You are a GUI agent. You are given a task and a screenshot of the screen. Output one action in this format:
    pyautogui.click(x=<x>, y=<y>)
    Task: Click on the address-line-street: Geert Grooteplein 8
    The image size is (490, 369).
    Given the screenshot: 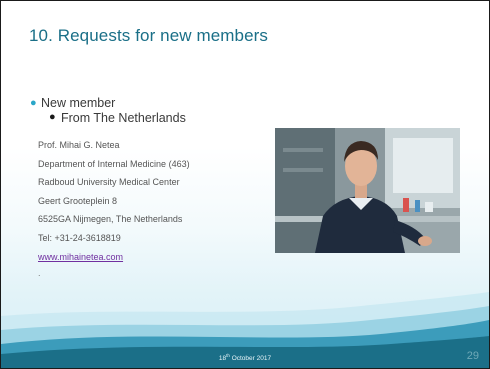 What is the action you would take?
    pyautogui.click(x=78, y=201)
    